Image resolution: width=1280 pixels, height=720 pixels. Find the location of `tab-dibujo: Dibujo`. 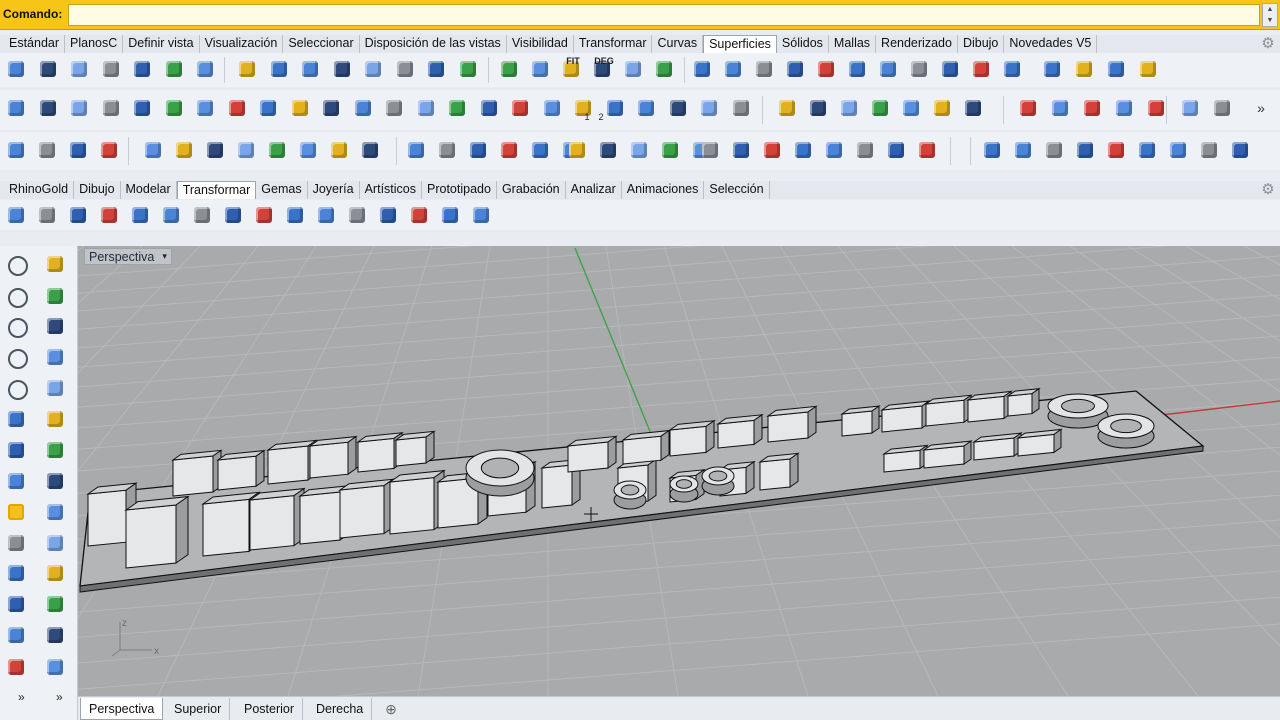

tab-dibujo: Dibujo is located at coordinates (981, 44).